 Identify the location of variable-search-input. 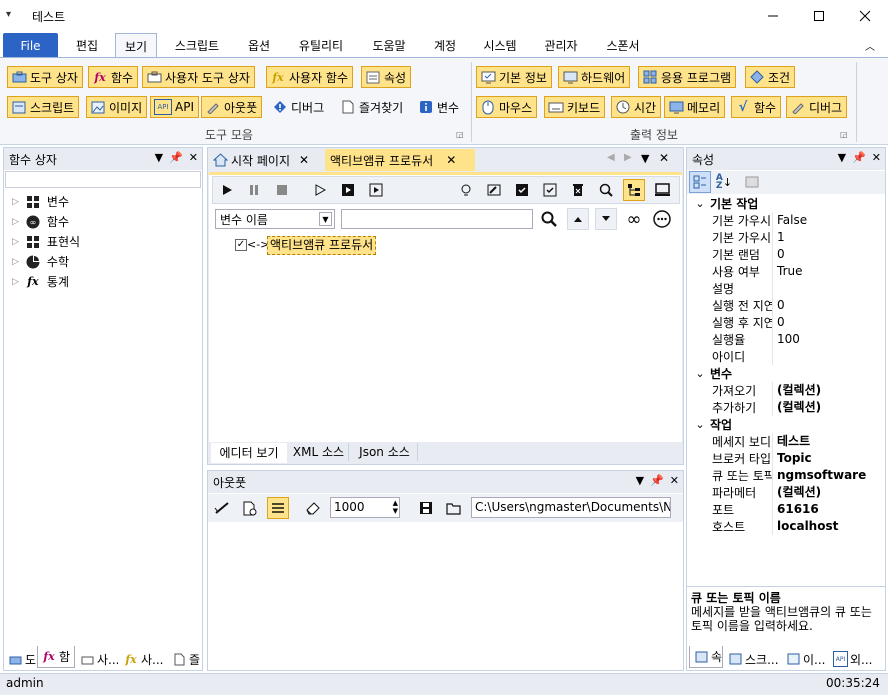
(437, 219).